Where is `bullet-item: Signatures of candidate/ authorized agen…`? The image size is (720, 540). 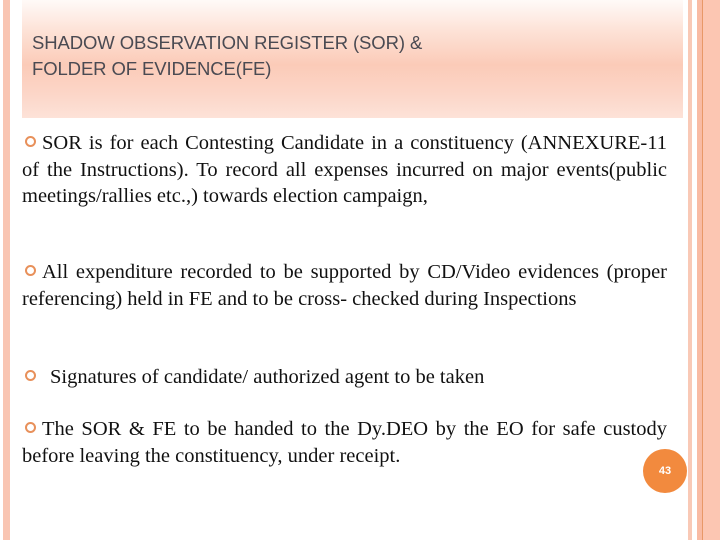 bullet-item: Signatures of candidate/ authorized agen… is located at coordinates (344, 377).